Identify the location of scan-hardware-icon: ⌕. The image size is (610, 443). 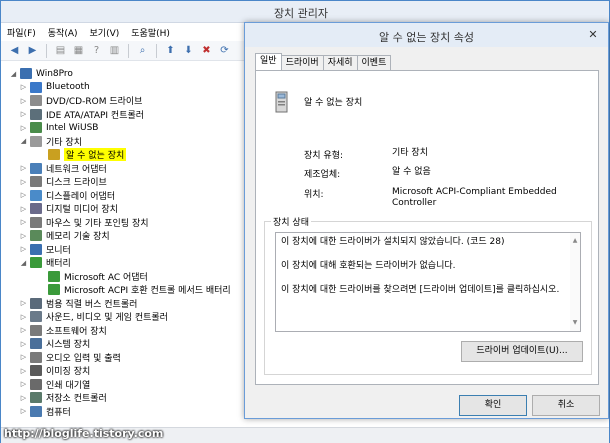
(142, 50).